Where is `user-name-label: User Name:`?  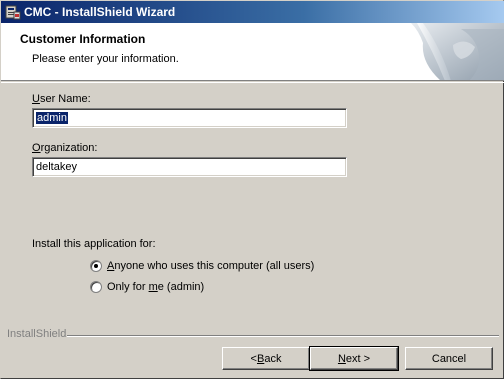 user-name-label: User Name: is located at coordinates (61, 99).